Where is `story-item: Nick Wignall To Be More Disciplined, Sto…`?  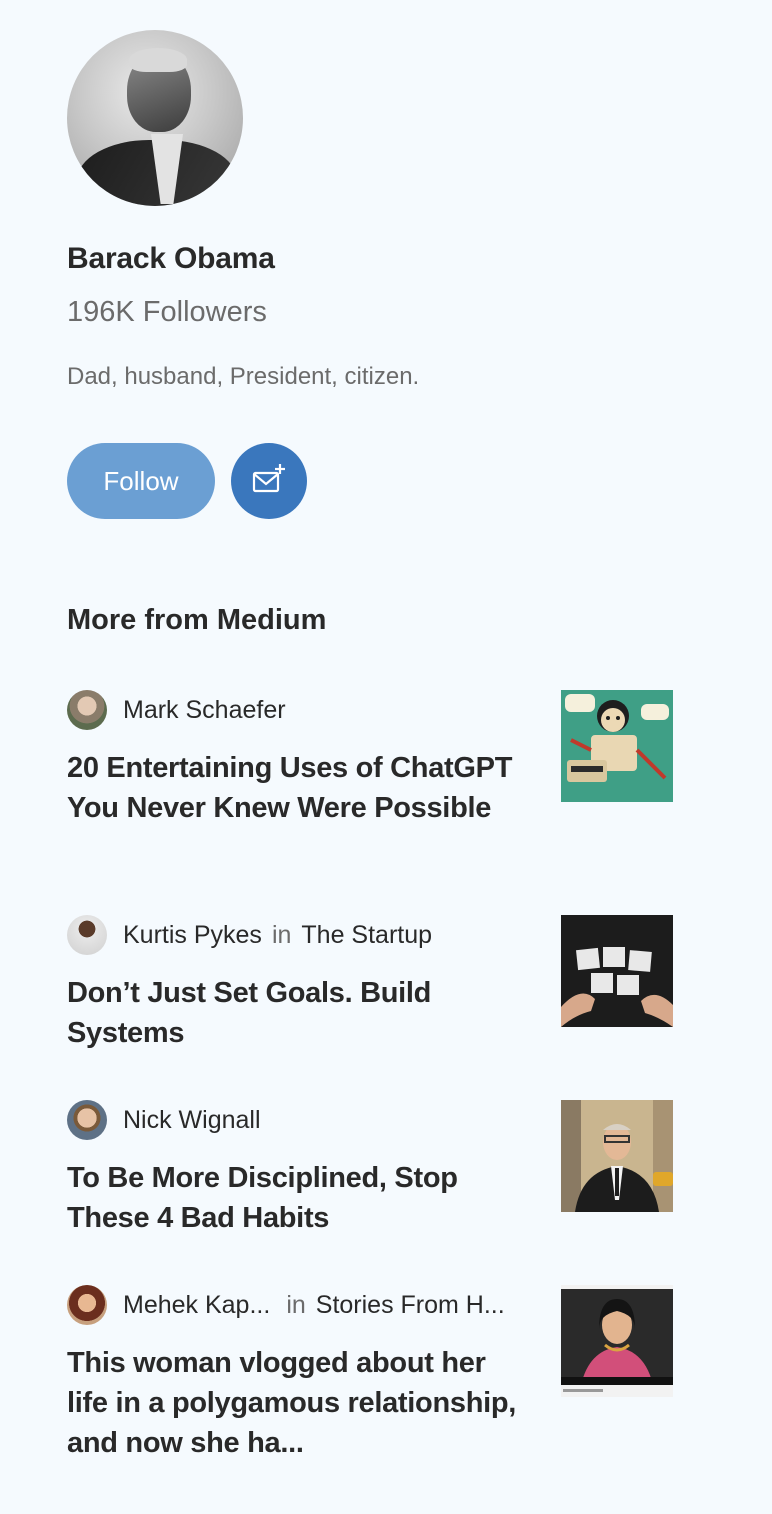 story-item: Nick Wignall To Be More Disciplined, Sto… is located at coordinates (387, 1169).